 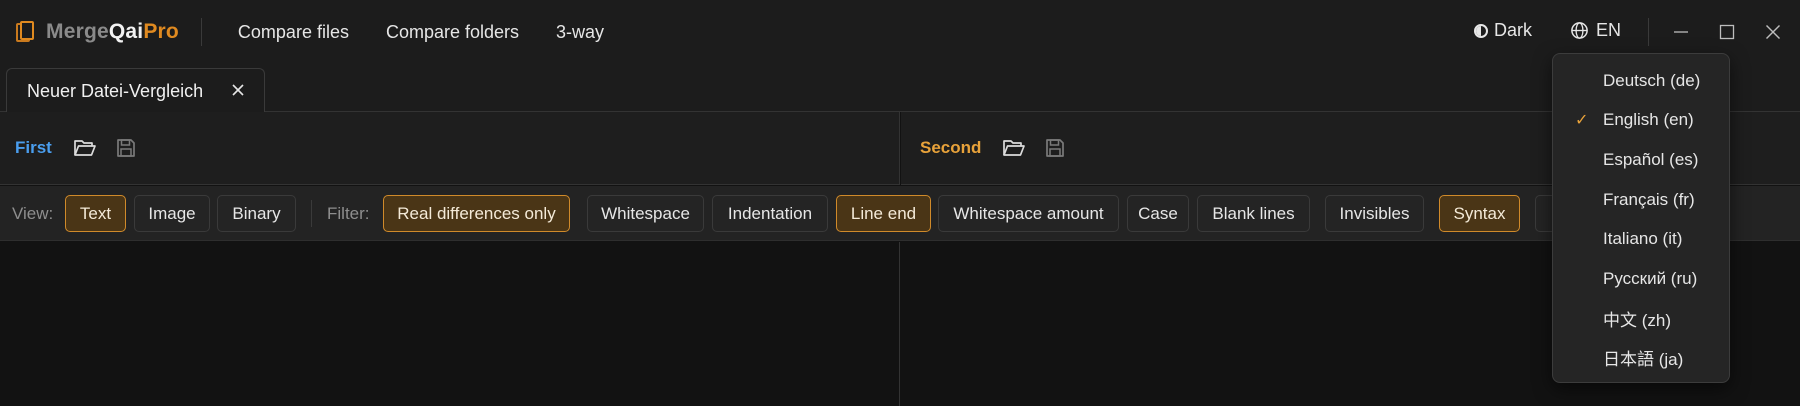 I want to click on filter-real-differences-button: Real differences only, so click(x=476, y=213).